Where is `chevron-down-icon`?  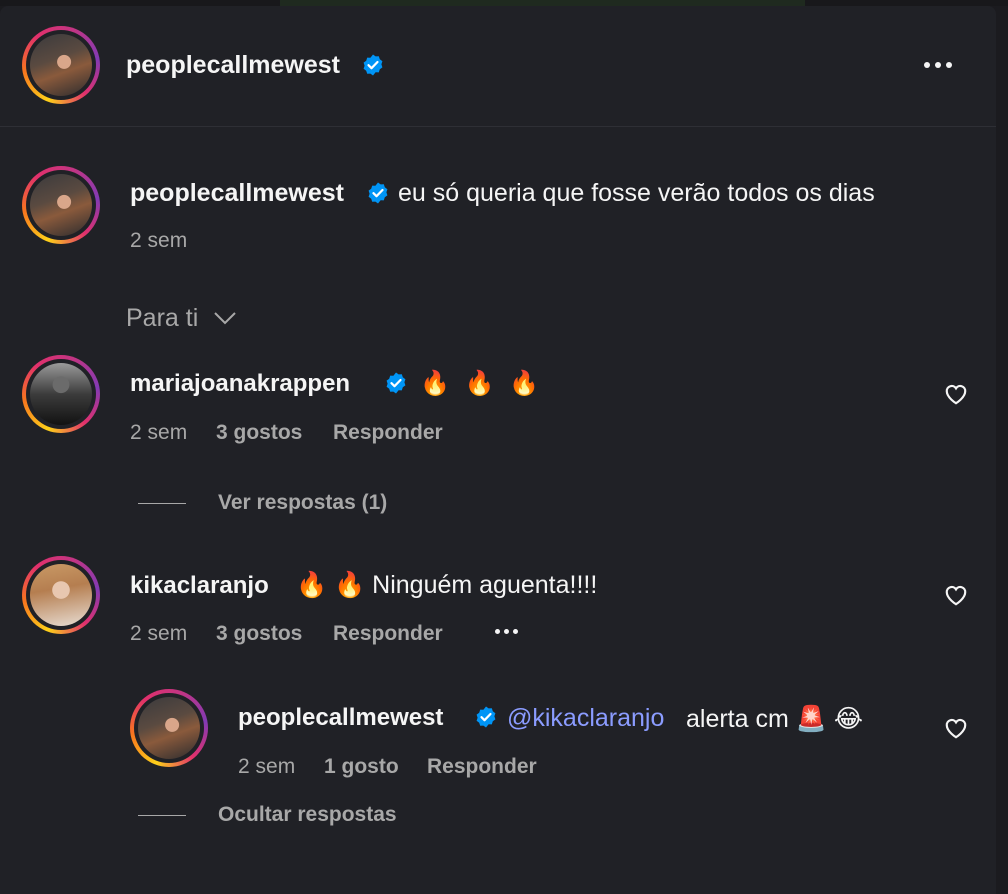 chevron-down-icon is located at coordinates (225, 318).